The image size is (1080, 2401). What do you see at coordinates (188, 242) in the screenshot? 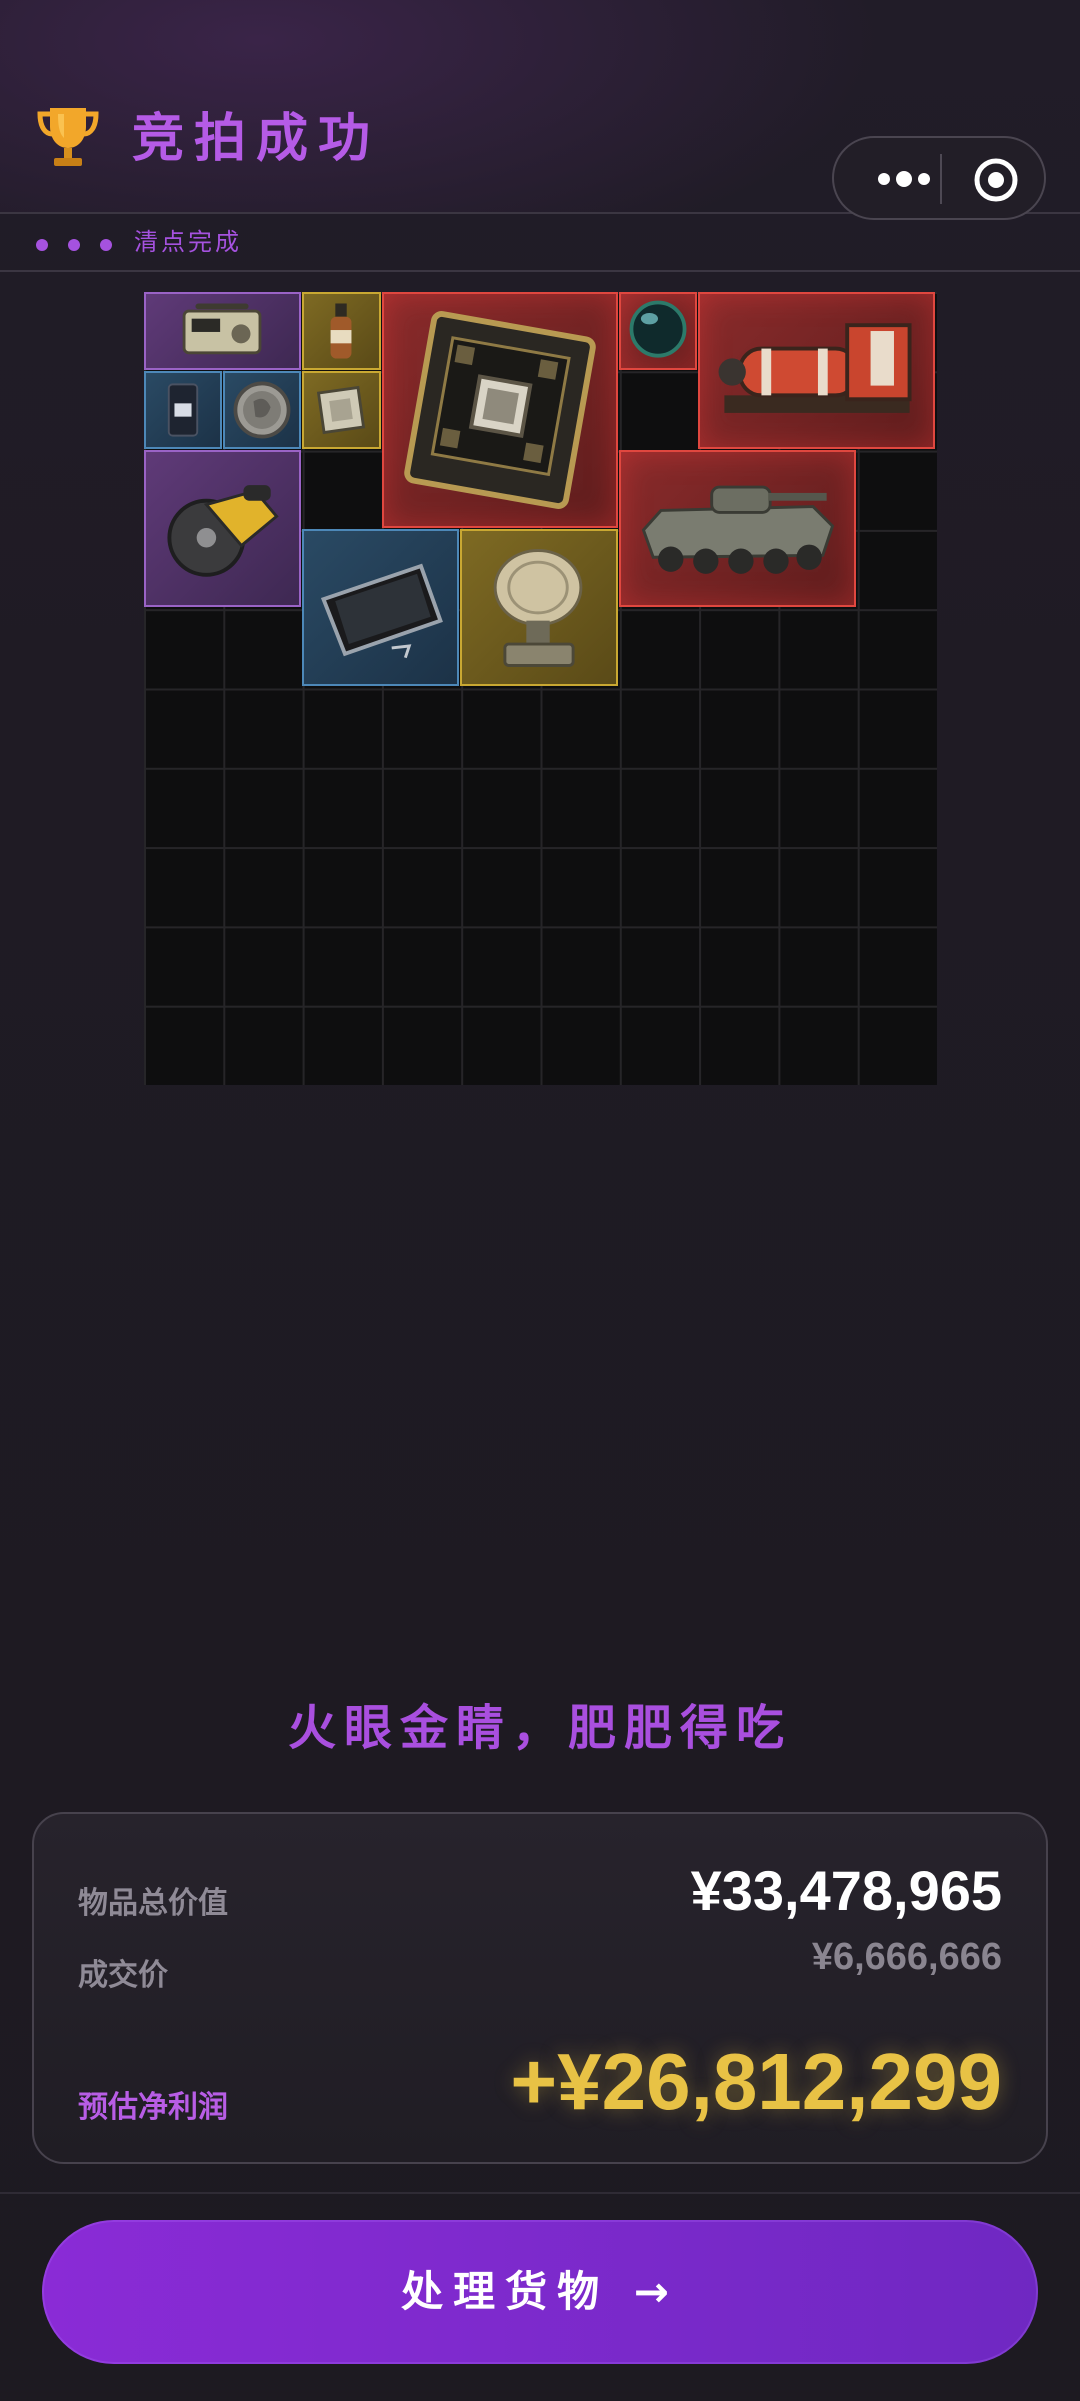
I see `status-text: 清点完成` at bounding box center [188, 242].